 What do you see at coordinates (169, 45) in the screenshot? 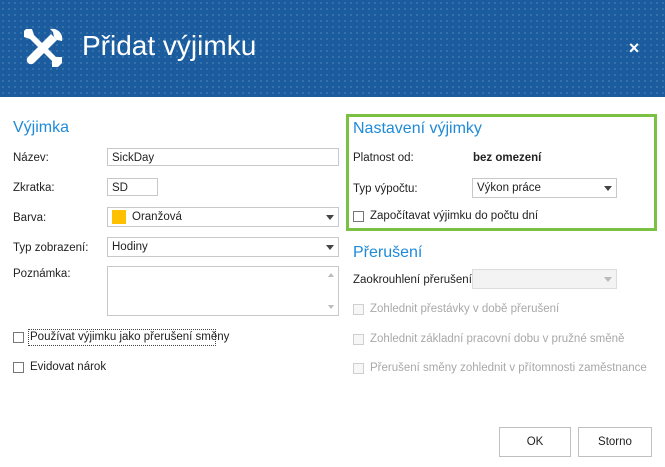
I see `dialog-title: Přidat výjimku` at bounding box center [169, 45].